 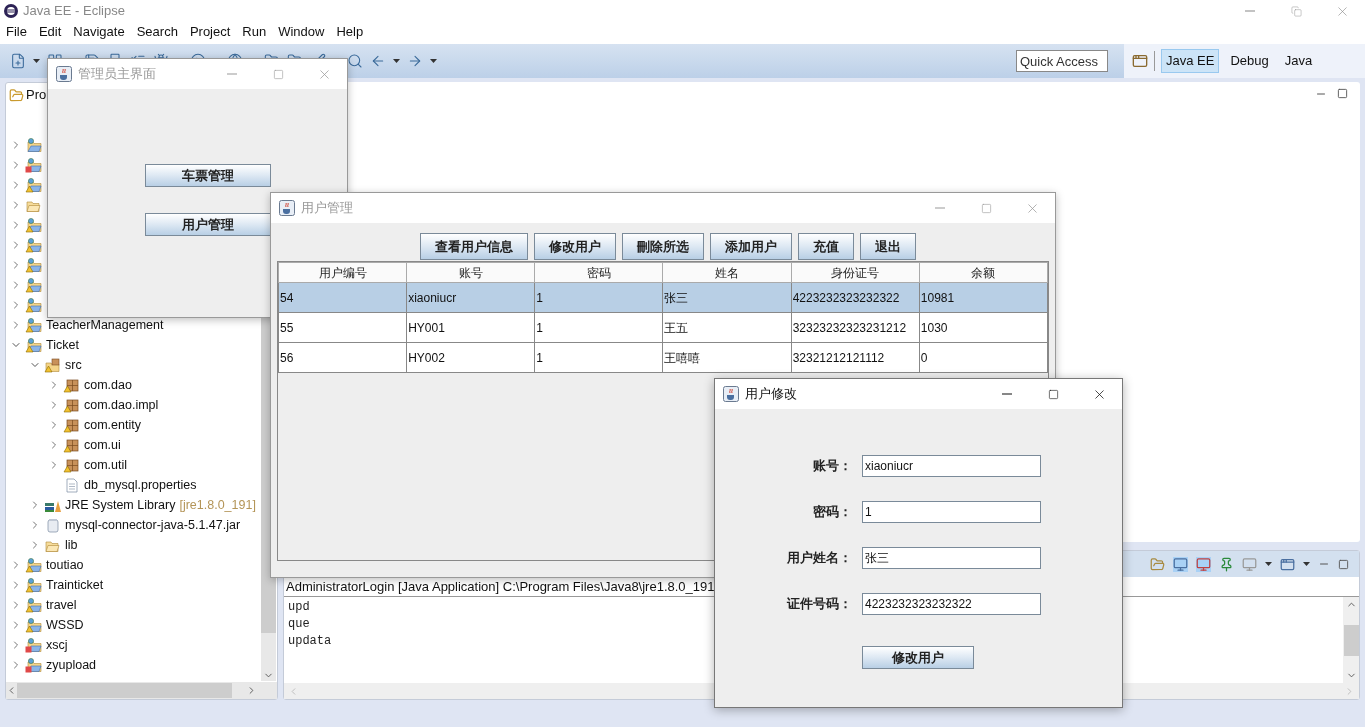 I want to click on back-icon, so click(x=378, y=61).